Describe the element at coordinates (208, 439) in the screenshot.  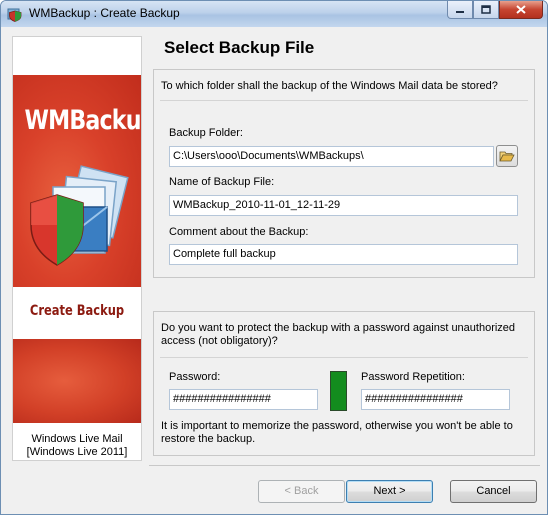
I see `password-note-line2: restore the backup.` at that location.